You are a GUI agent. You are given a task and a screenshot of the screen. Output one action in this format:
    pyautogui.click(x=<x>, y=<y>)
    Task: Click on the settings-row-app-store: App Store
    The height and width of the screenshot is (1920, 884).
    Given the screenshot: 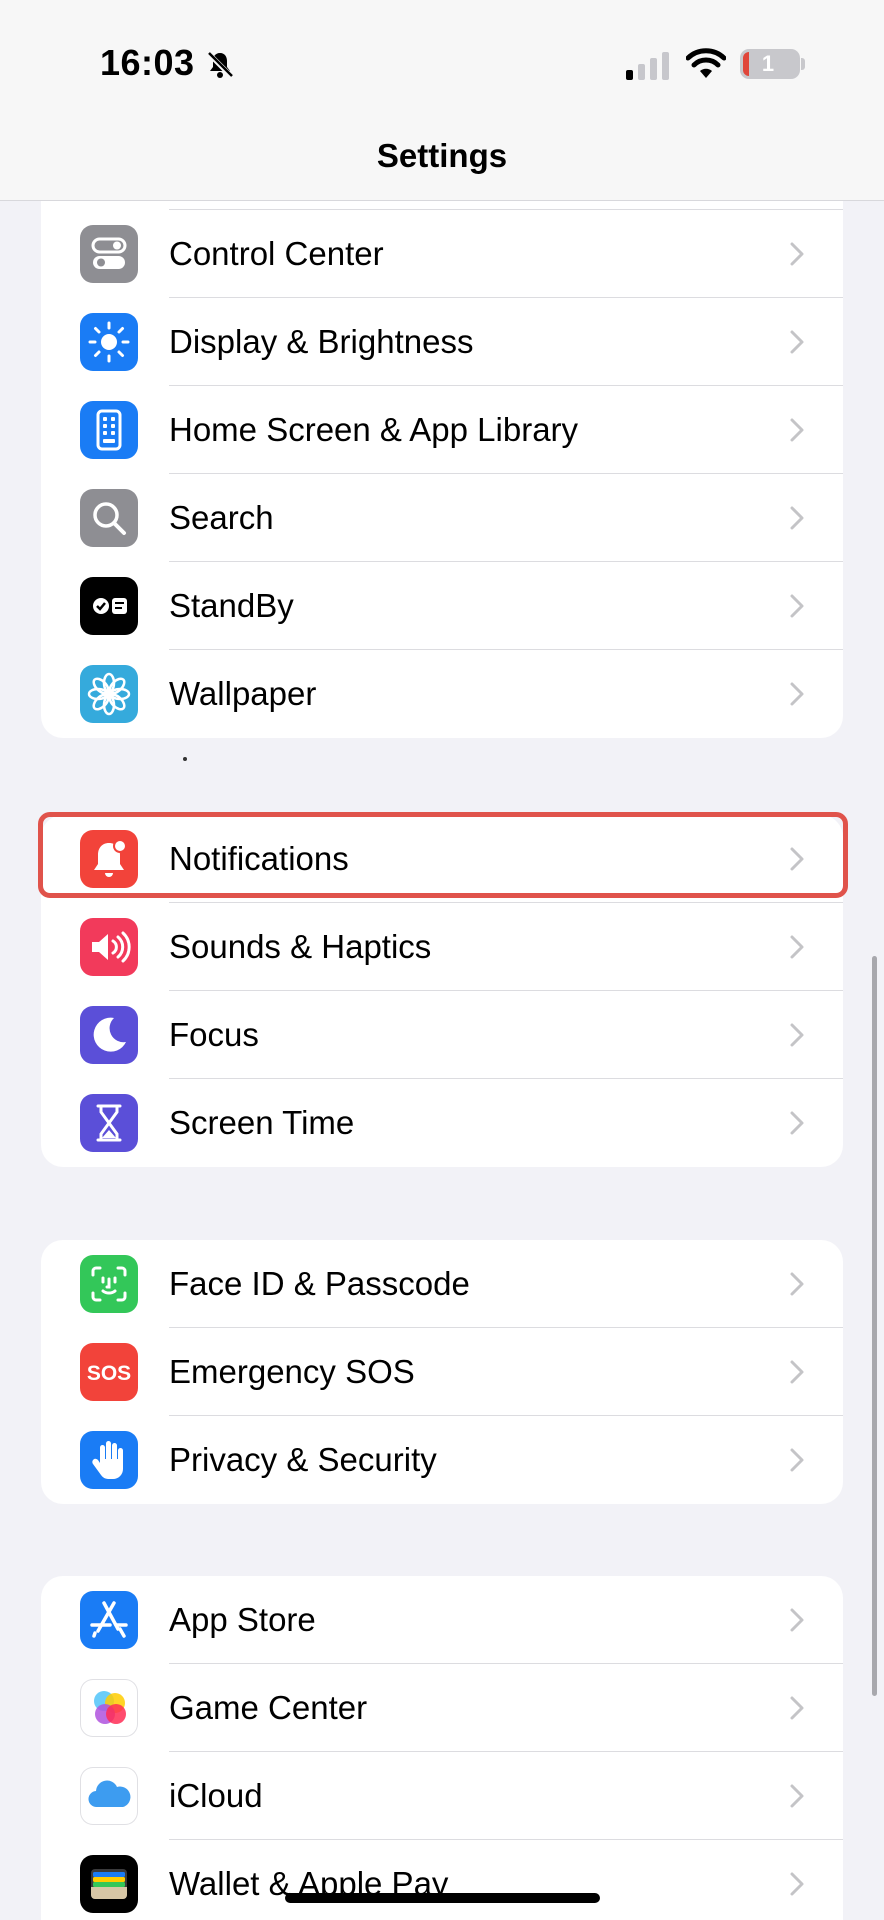 What is the action you would take?
    pyautogui.click(x=442, y=1620)
    